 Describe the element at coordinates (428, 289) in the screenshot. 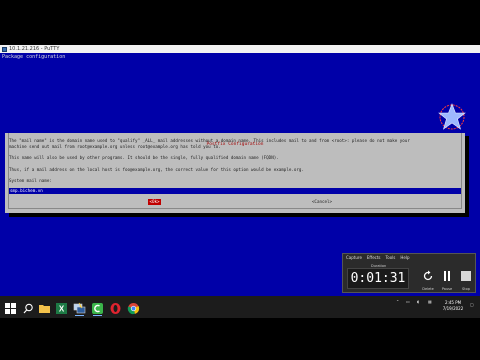

I see `delete-label: Delete` at that location.